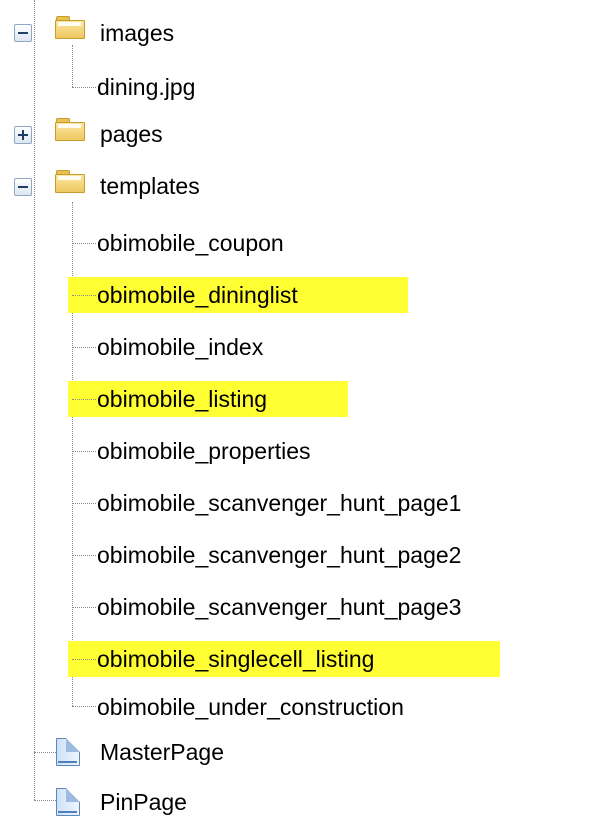  What do you see at coordinates (284, 659) in the screenshot?
I see `tree-item-obimobile-singlecell-listing: obimobile_singlecell_listing` at bounding box center [284, 659].